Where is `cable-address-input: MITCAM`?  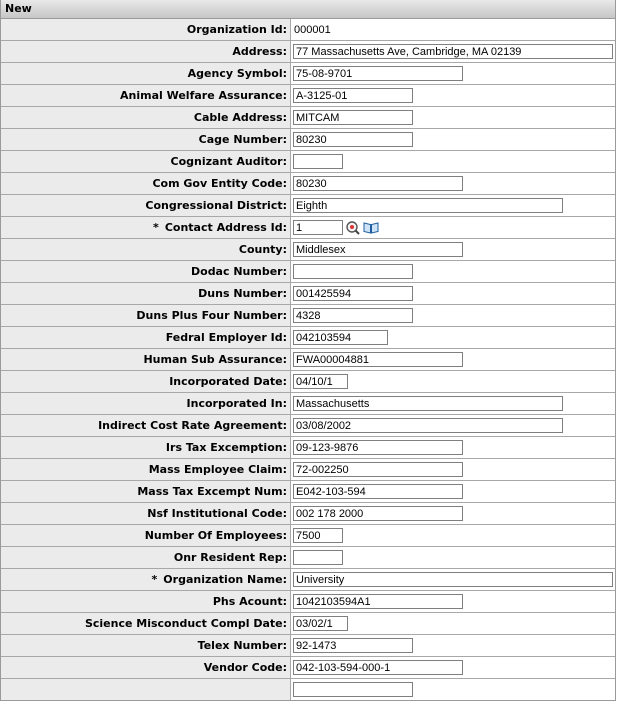 cable-address-input: MITCAM is located at coordinates (353, 117).